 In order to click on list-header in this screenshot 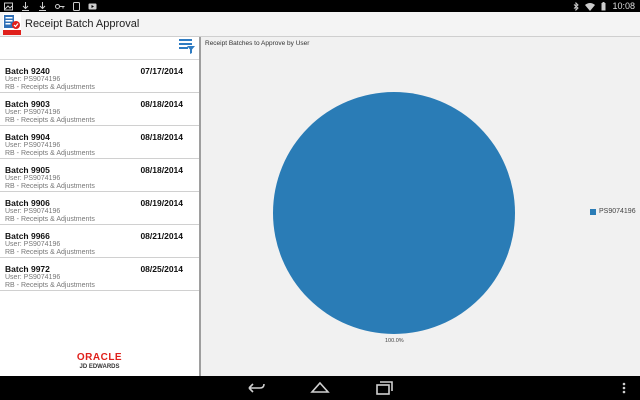, I will do `click(99, 48)`.